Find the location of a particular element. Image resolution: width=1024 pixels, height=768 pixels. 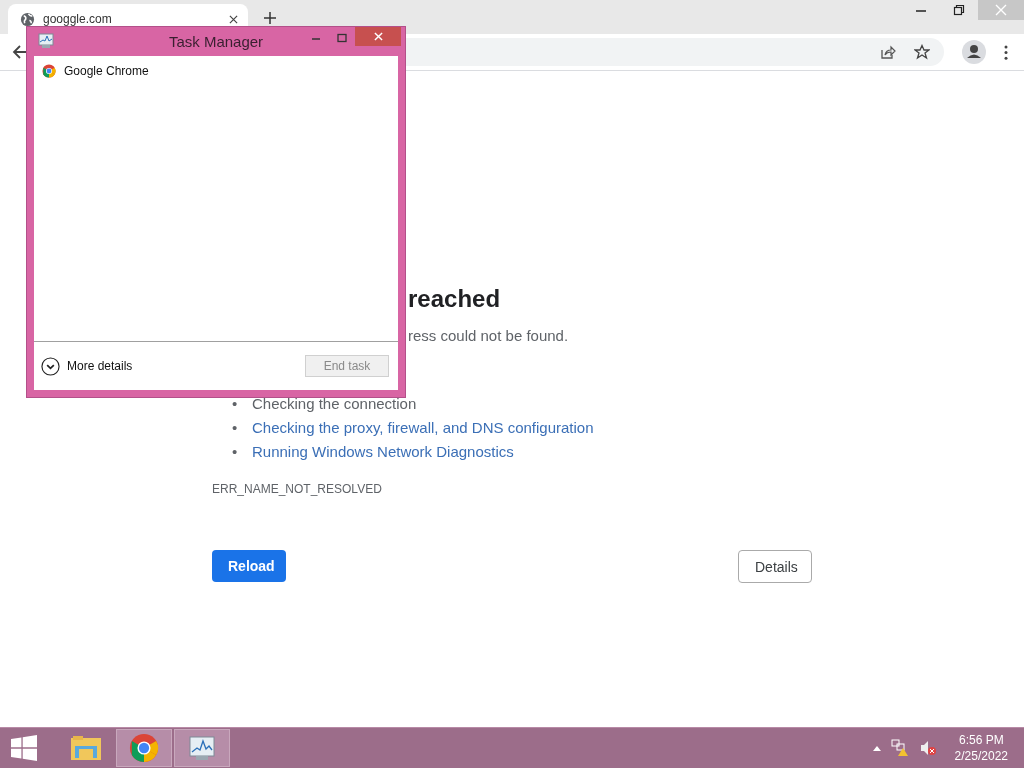

chevron-down-icon is located at coordinates (50, 366).